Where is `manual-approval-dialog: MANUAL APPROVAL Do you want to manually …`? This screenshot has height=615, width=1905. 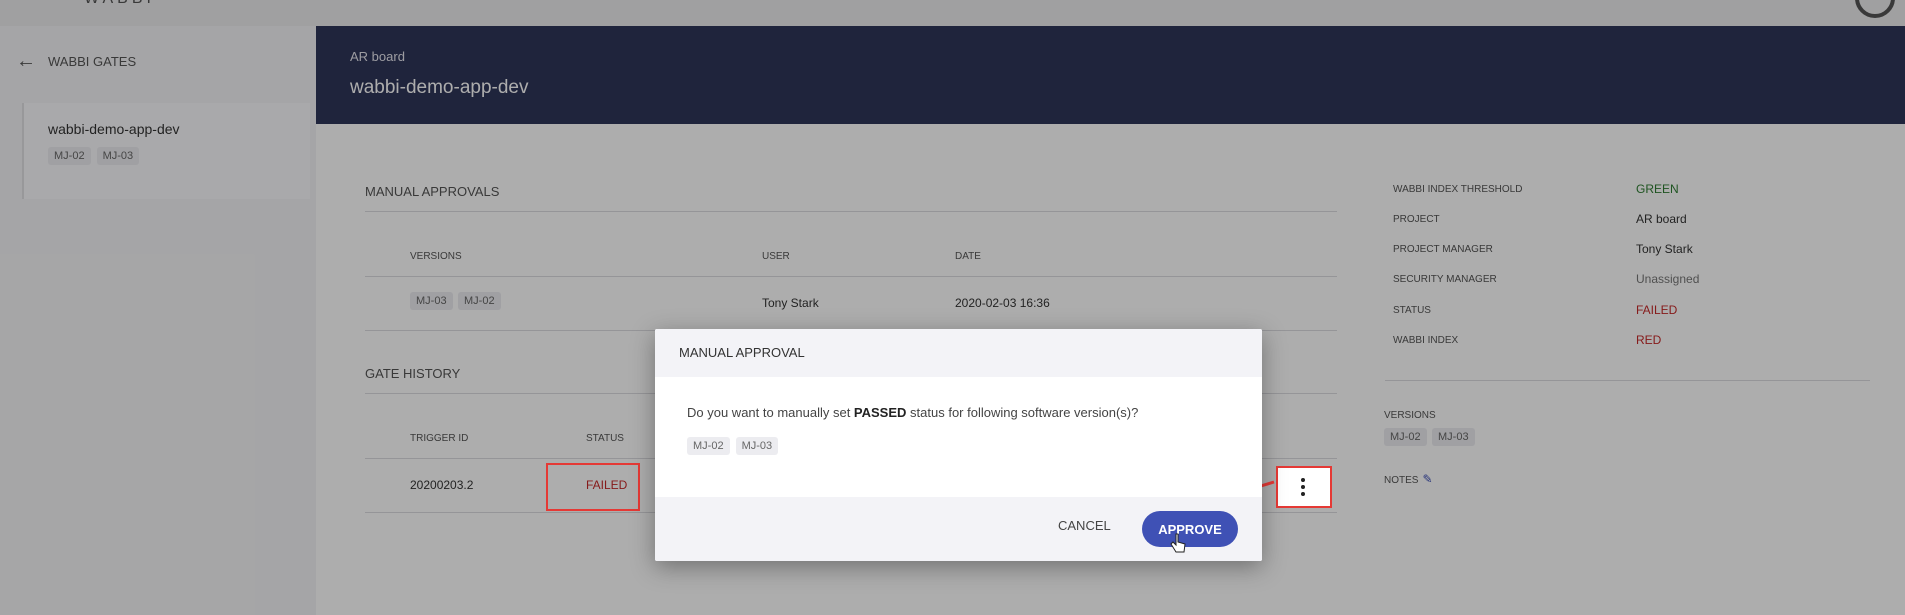 manual-approval-dialog: MANUAL APPROVAL Do you want to manually … is located at coordinates (958, 445).